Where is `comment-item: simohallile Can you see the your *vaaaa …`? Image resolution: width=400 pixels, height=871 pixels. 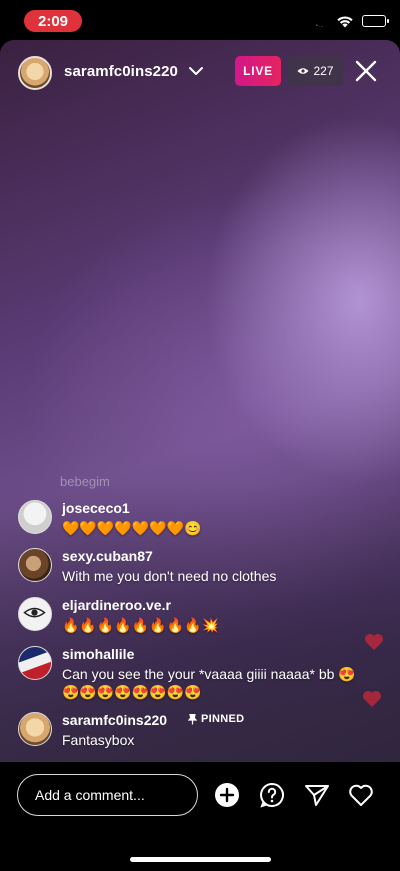 comment-item: simohallile Can you see the your *vaaaa … is located at coordinates (188, 674).